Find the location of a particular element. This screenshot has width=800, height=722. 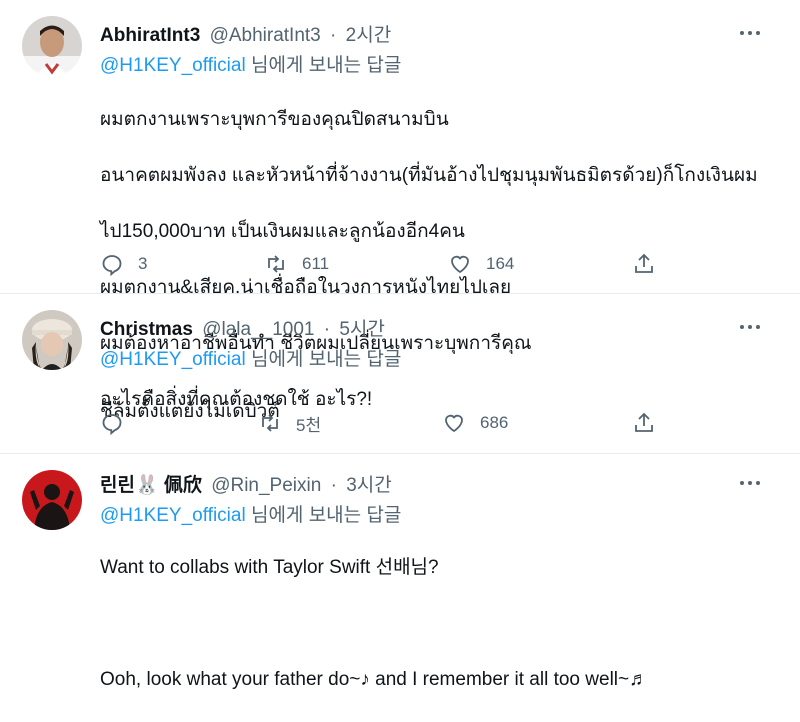

author-name: Christmas is located at coordinates (146, 329).